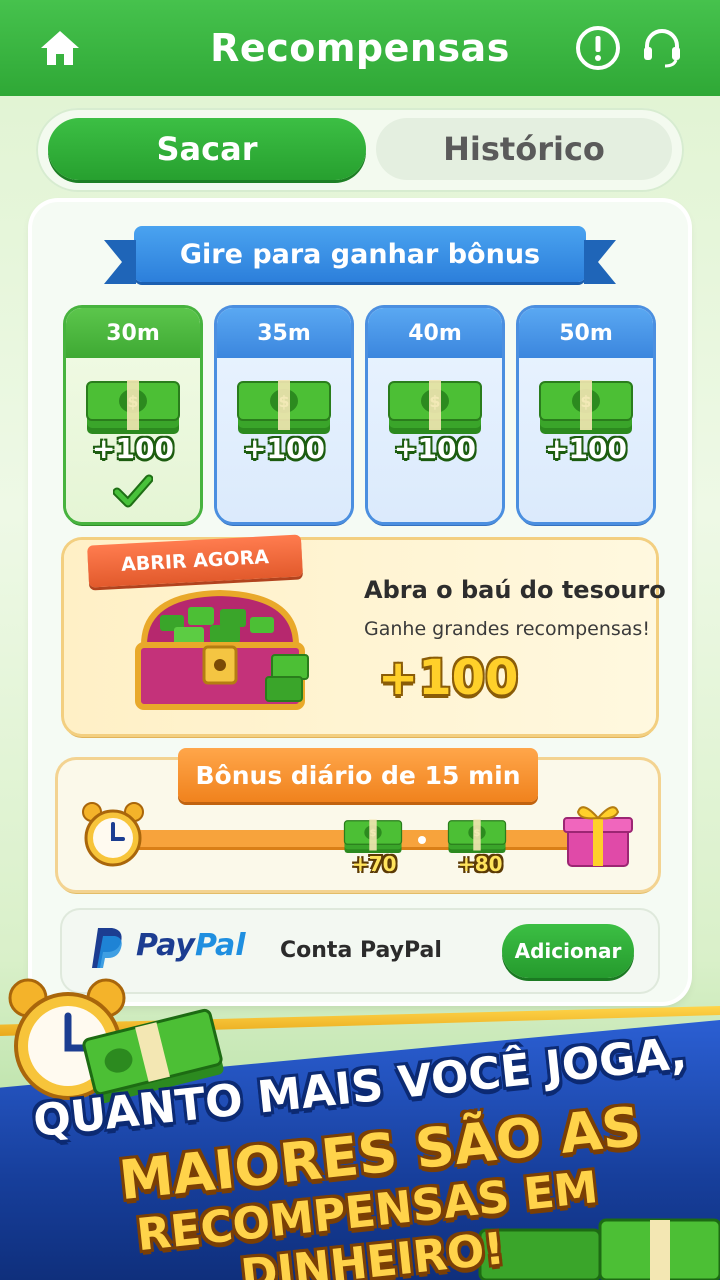 The height and width of the screenshot is (1280, 720). I want to click on spin-time: 50m, so click(586, 333).